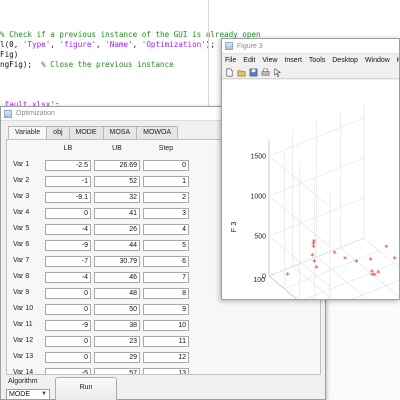 This screenshot has width=400, height=400. I want to click on variable-row: Var 11 -9 38 10, so click(107, 326).